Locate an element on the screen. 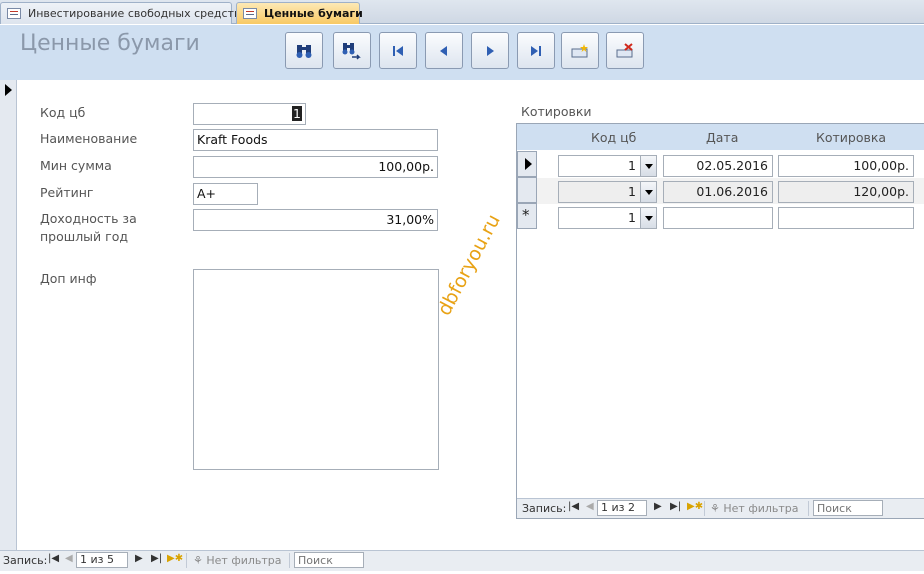  find-button is located at coordinates (304, 50).